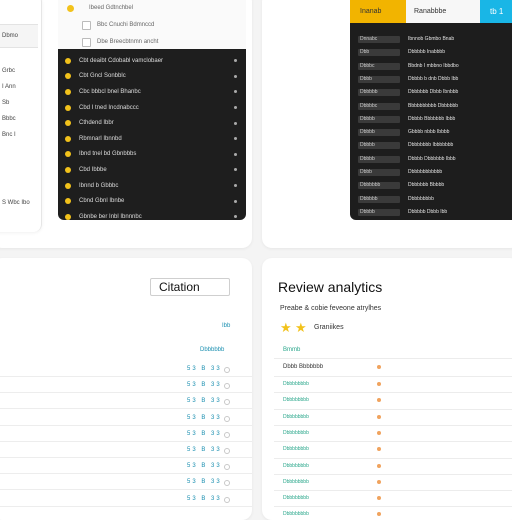 The height and width of the screenshot is (520, 512). I want to click on list-item: Cbnd Gbnl Ibnbe, so click(152, 201).